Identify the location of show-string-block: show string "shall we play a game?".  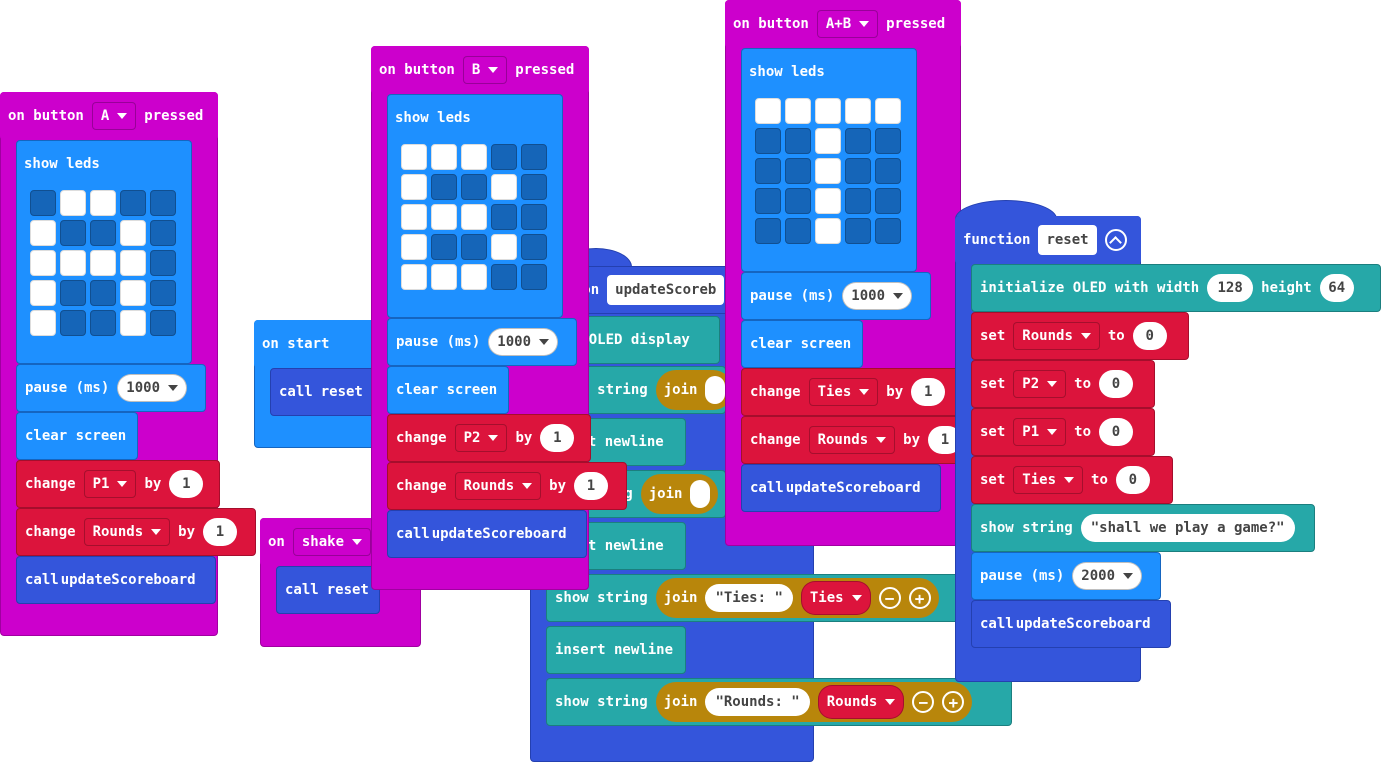
(1143, 528).